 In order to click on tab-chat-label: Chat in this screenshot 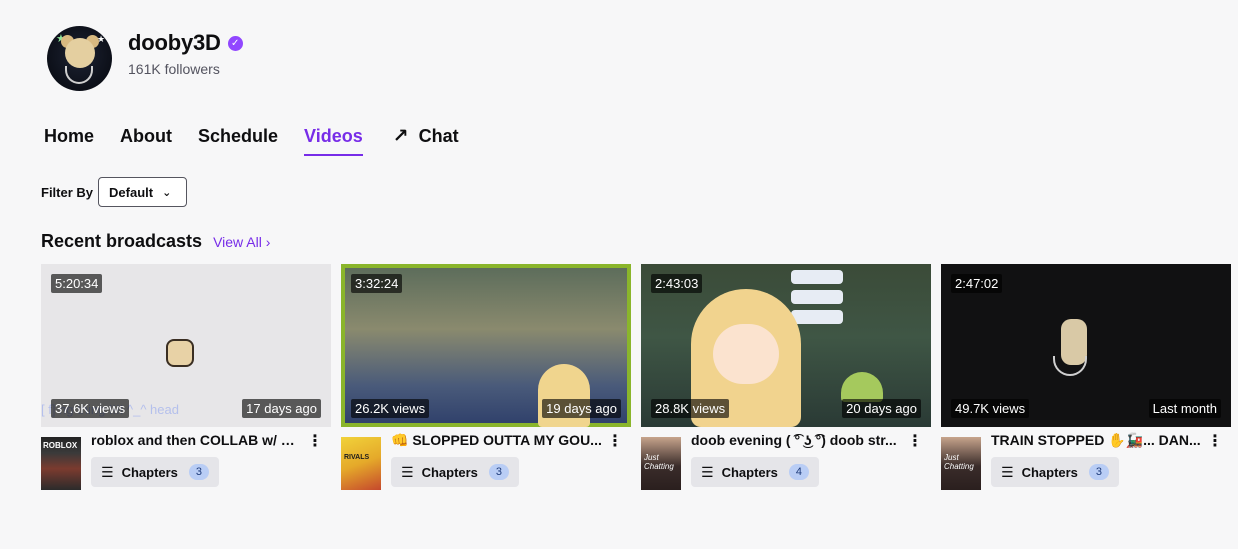, I will do `click(438, 136)`.